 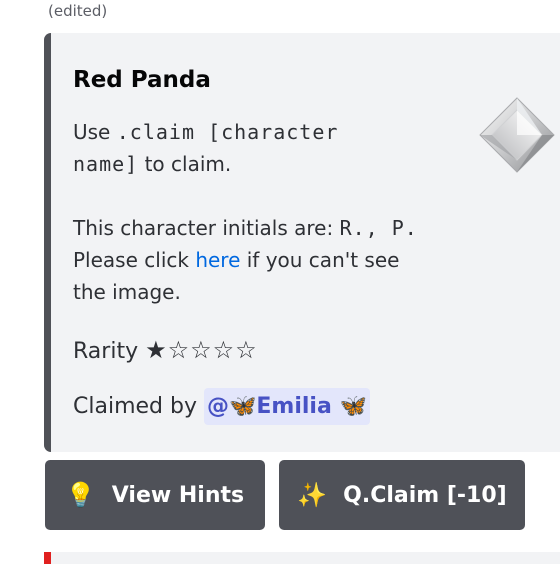 I want to click on claimed-row: Claimed by @🦋Emilia 🦋, so click(x=221, y=406).